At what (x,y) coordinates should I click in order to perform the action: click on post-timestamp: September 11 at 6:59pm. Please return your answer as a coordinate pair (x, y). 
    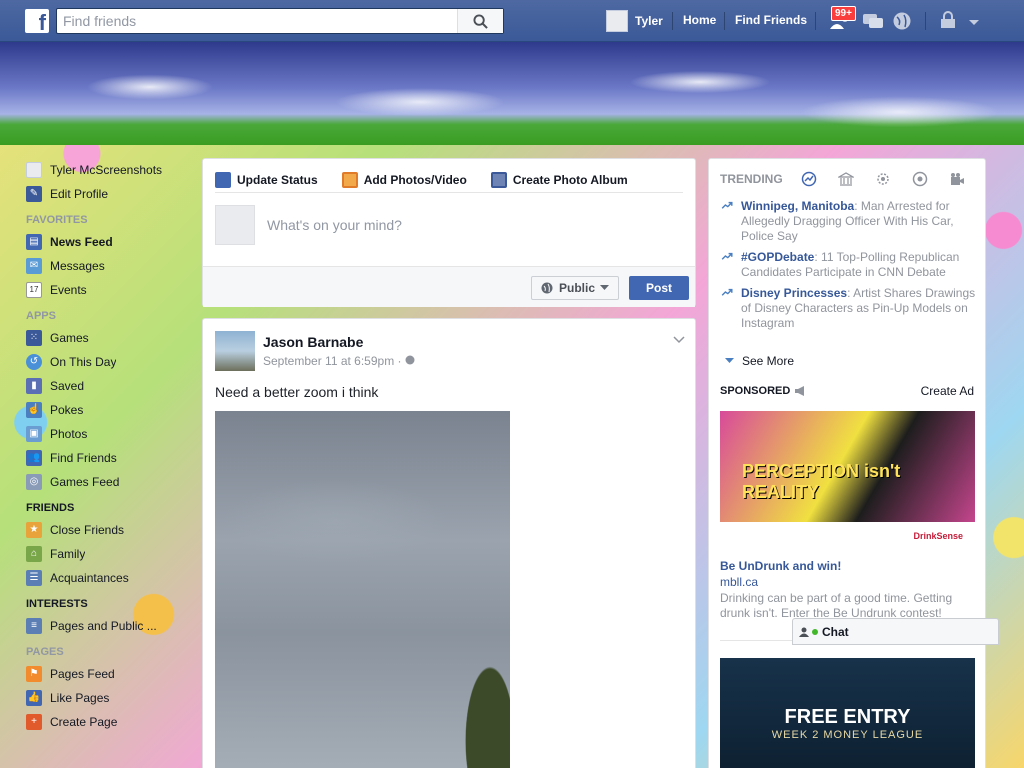
    Looking at the image, I should click on (328, 361).